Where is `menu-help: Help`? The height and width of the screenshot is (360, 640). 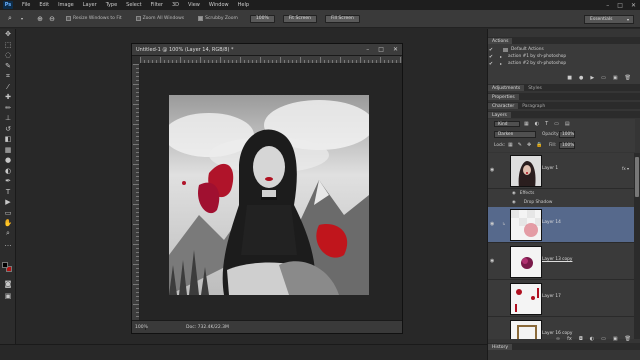 menu-help: Help is located at coordinates (243, 5).